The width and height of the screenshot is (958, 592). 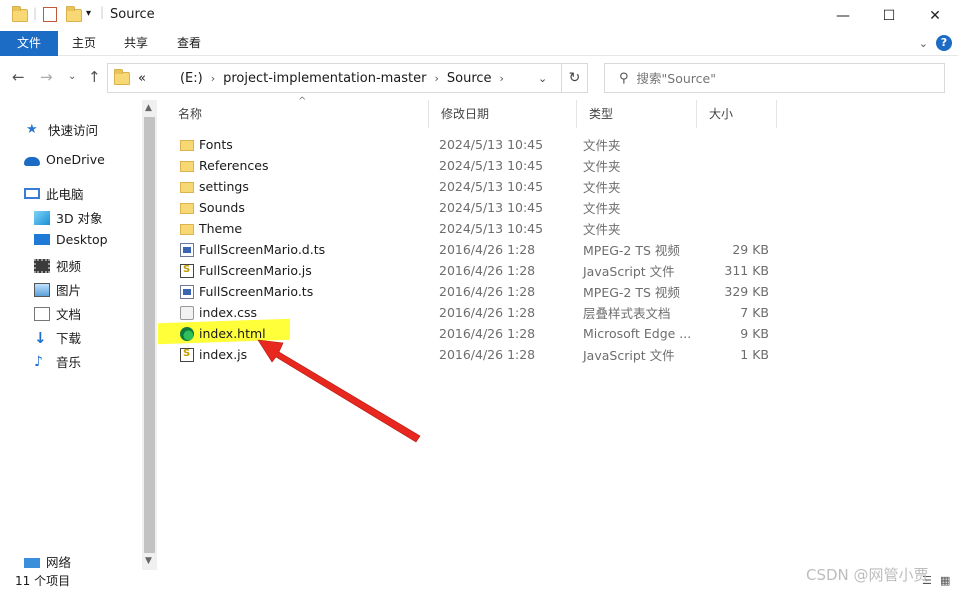 I want to click on large-icons-view-icon: ▦, so click(x=945, y=580).